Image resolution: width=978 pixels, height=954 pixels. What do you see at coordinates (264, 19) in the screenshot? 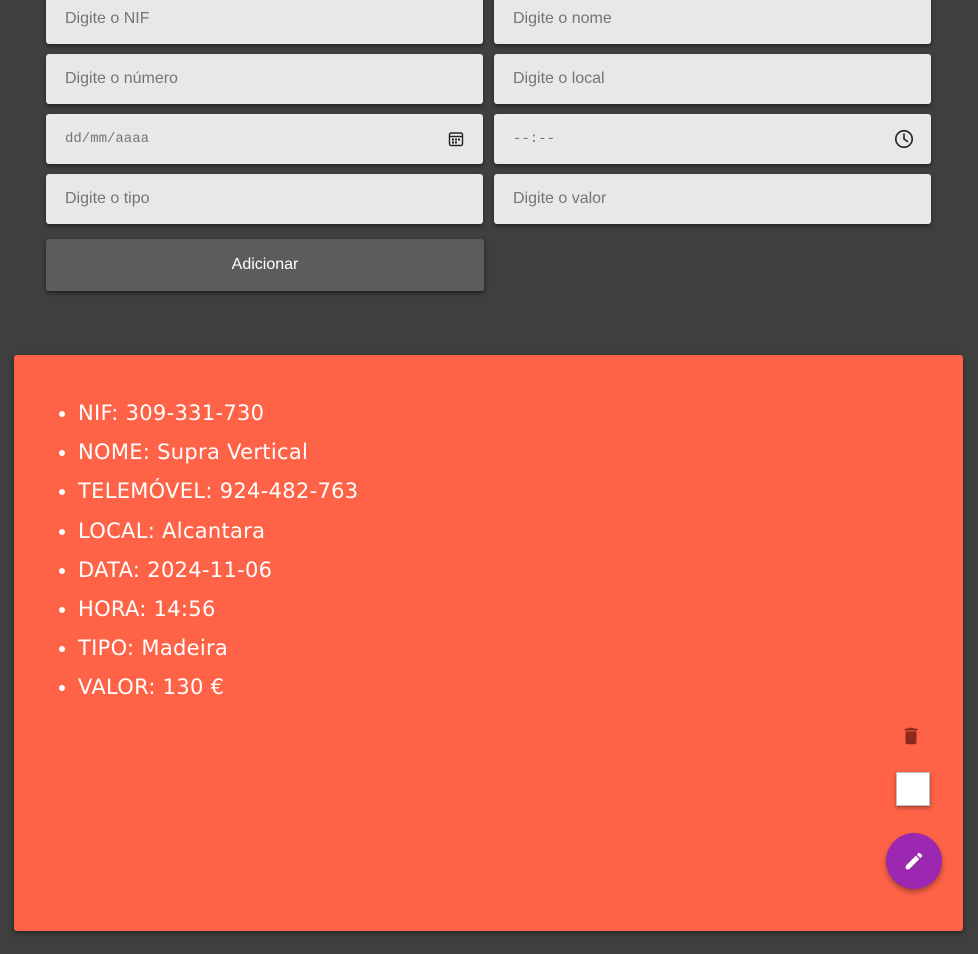
I see `nif-input` at bounding box center [264, 19].